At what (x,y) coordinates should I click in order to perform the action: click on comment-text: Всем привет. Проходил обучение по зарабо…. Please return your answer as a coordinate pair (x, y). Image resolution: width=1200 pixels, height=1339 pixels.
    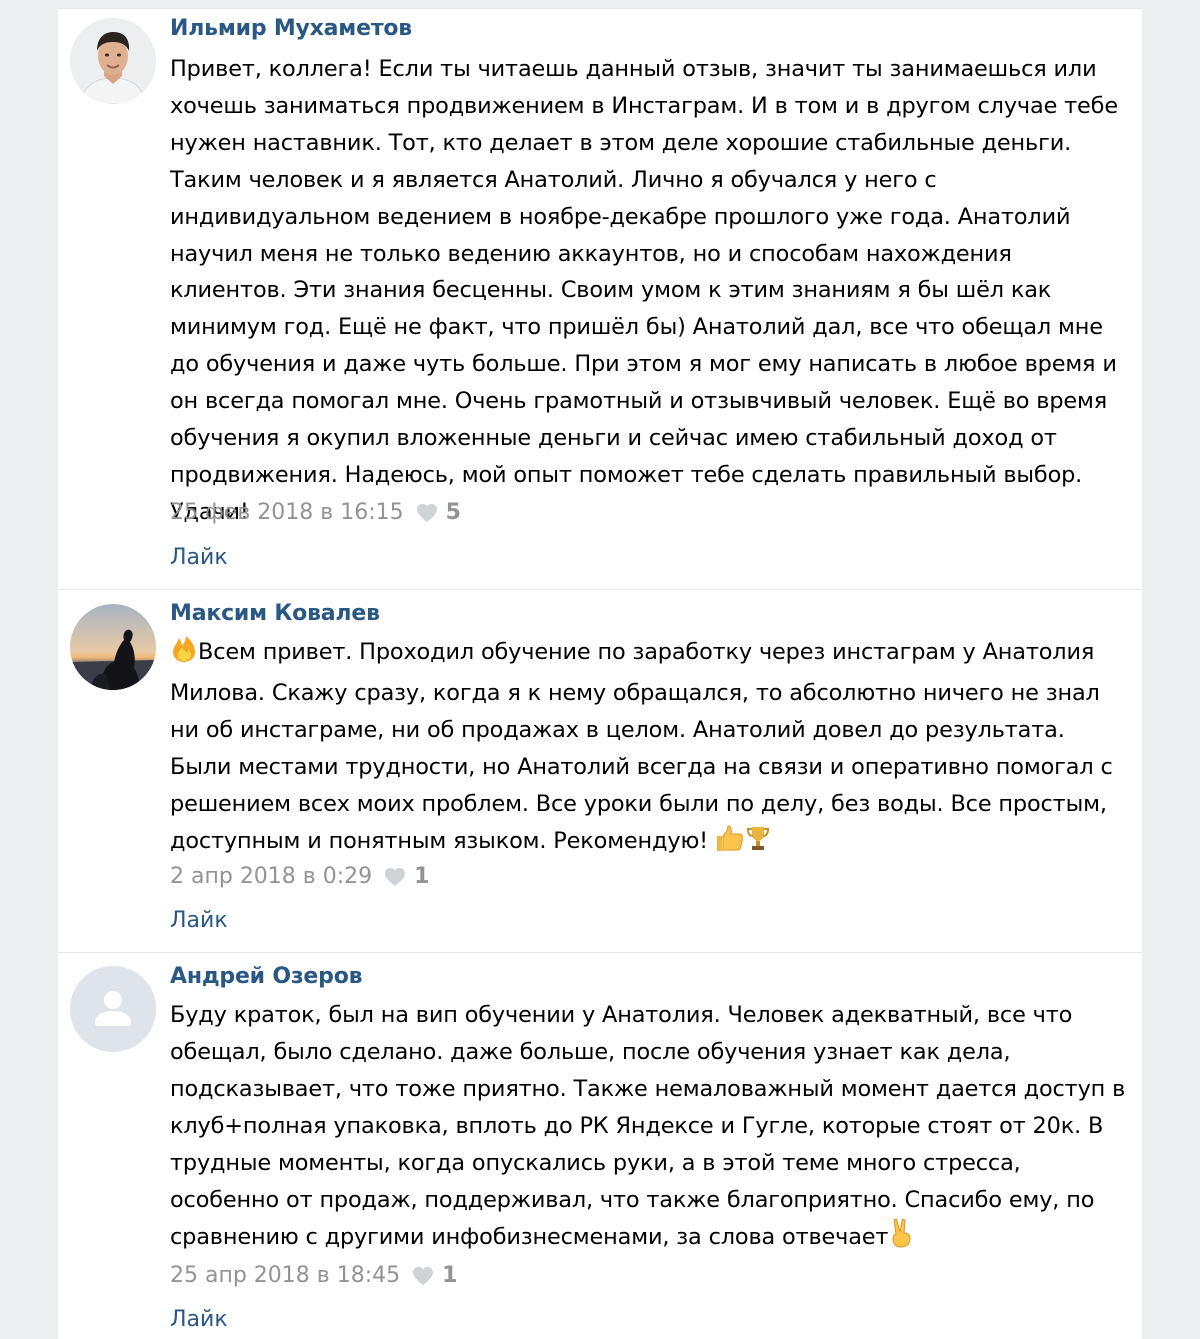
    Looking at the image, I should click on (650, 748).